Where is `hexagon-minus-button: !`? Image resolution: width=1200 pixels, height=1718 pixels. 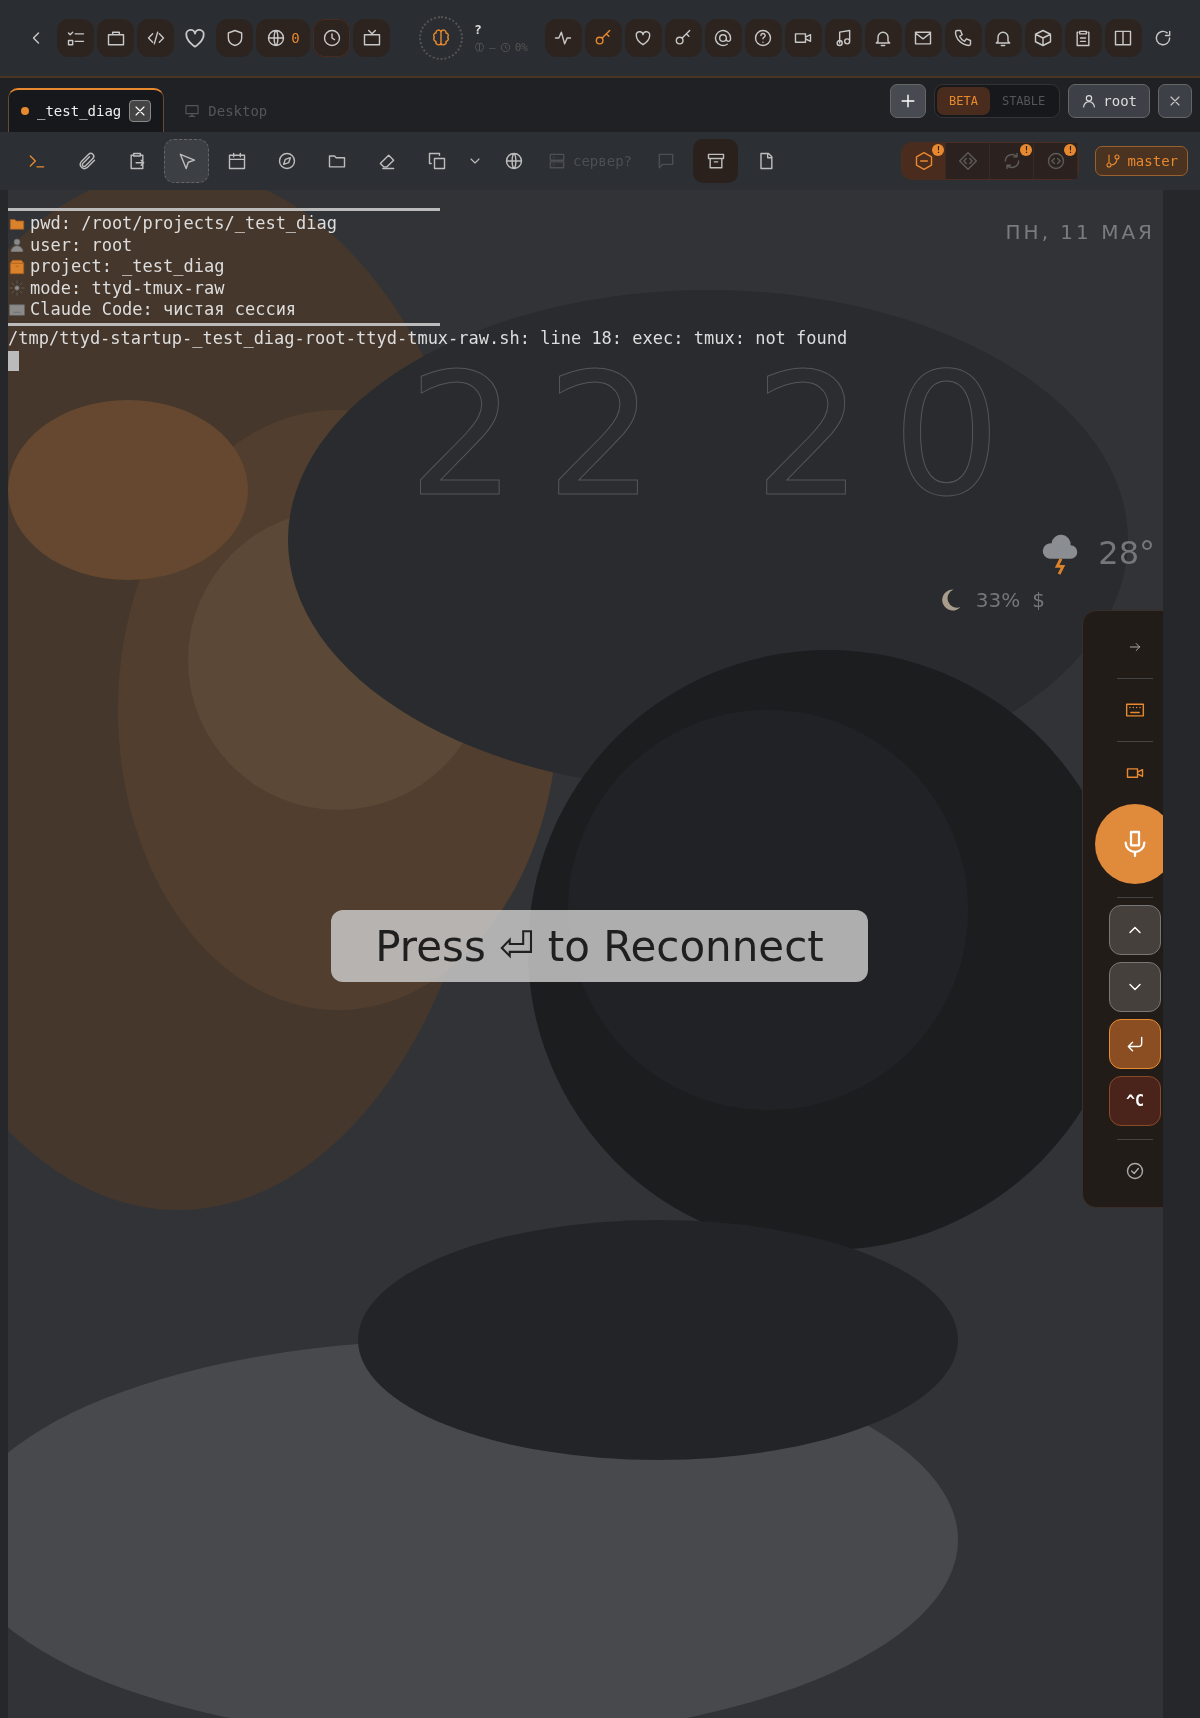 hexagon-minus-button: ! is located at coordinates (924, 161).